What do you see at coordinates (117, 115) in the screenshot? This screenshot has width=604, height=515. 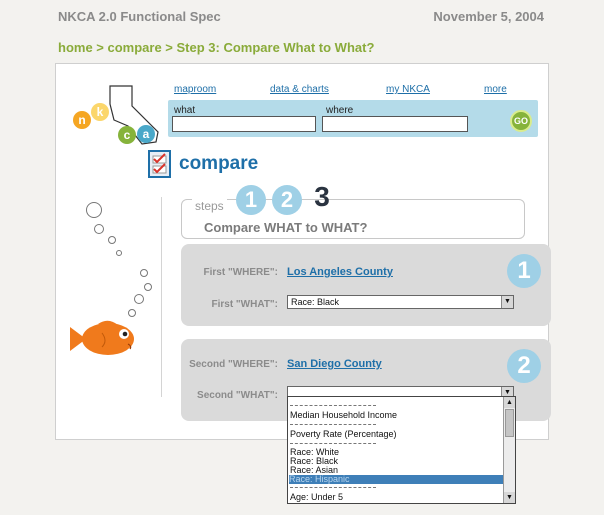 I see `nkca-logo: n k c a` at bounding box center [117, 115].